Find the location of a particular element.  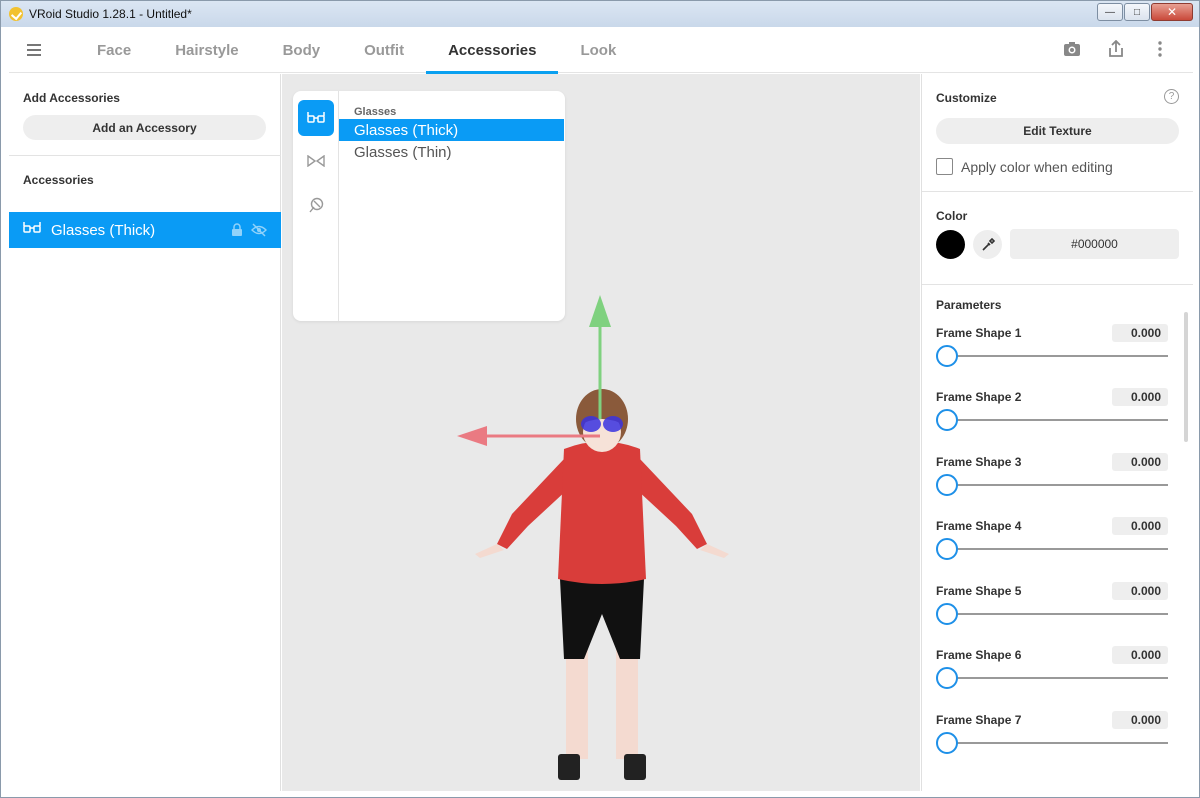

tab-face: Face is located at coordinates (114, 50).